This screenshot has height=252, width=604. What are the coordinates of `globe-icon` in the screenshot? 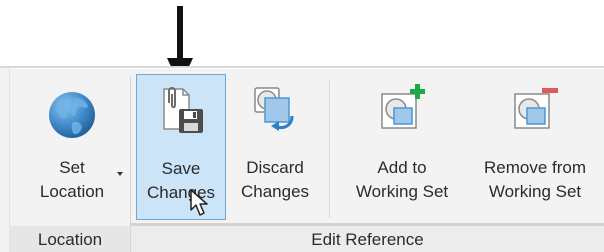 It's located at (72, 115).